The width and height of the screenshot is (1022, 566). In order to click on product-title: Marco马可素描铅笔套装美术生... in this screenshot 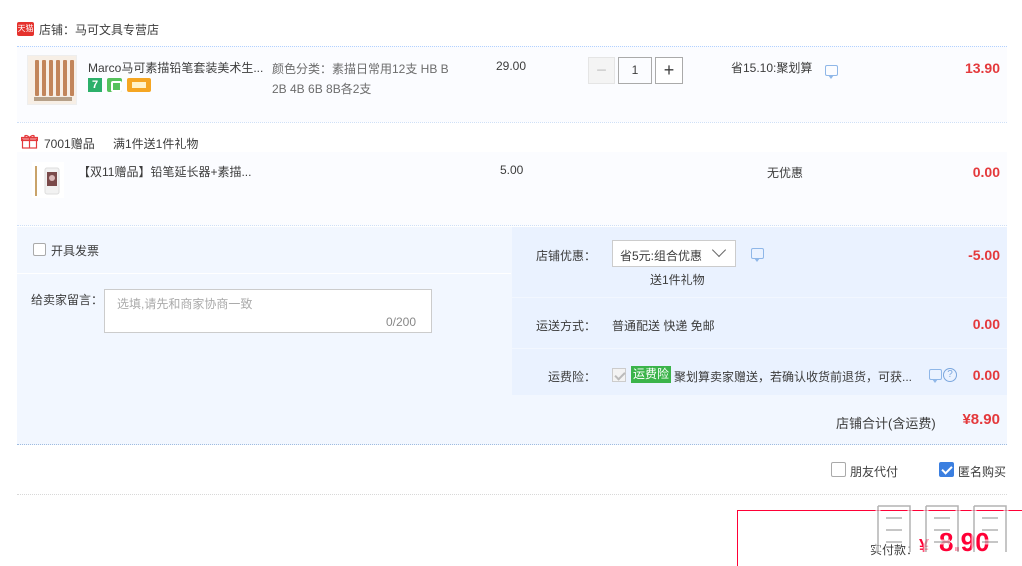, I will do `click(178, 67)`.